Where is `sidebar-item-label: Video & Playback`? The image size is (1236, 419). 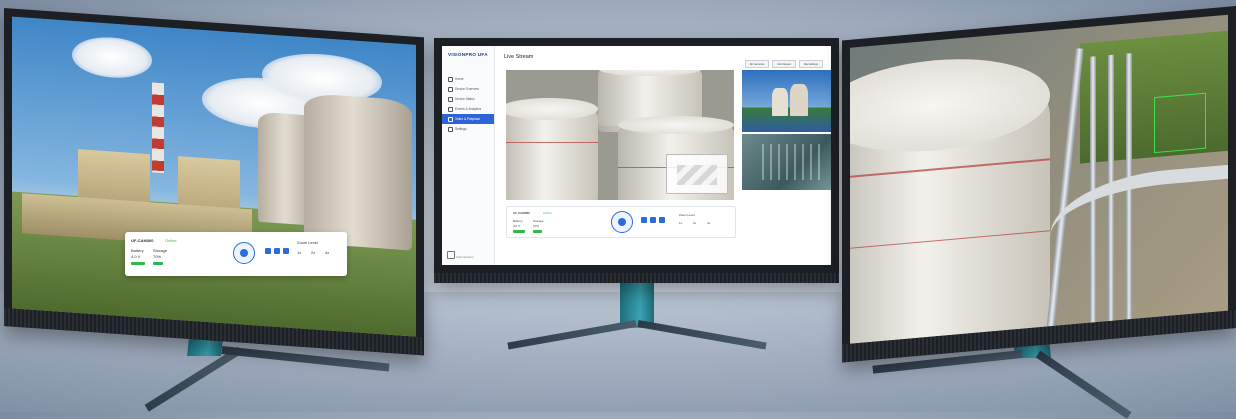
sidebar-item-label: Video & Playback is located at coordinates (467, 119).